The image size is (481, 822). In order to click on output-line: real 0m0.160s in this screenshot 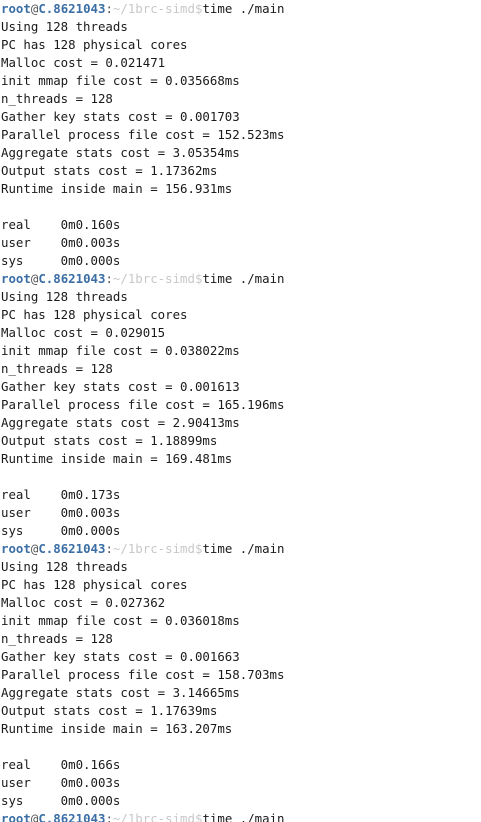, I will do `click(61, 224)`.